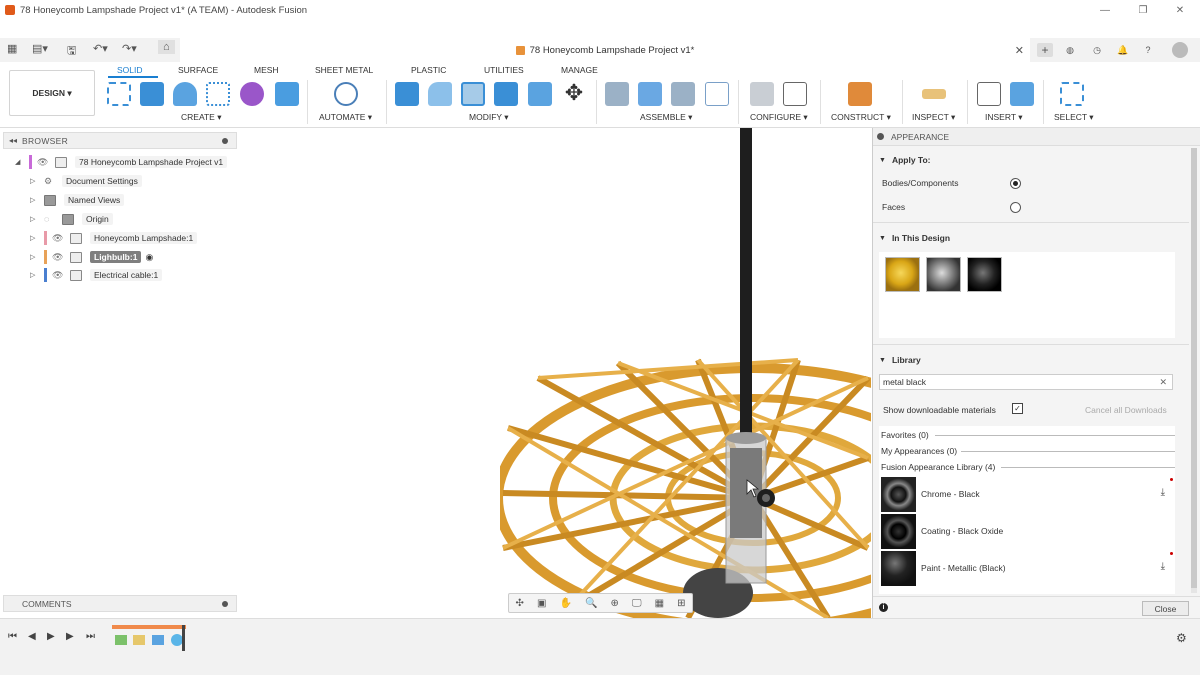 The width and height of the screenshot is (1200, 675). I want to click on close-window-button: ✕, so click(1180, 10).